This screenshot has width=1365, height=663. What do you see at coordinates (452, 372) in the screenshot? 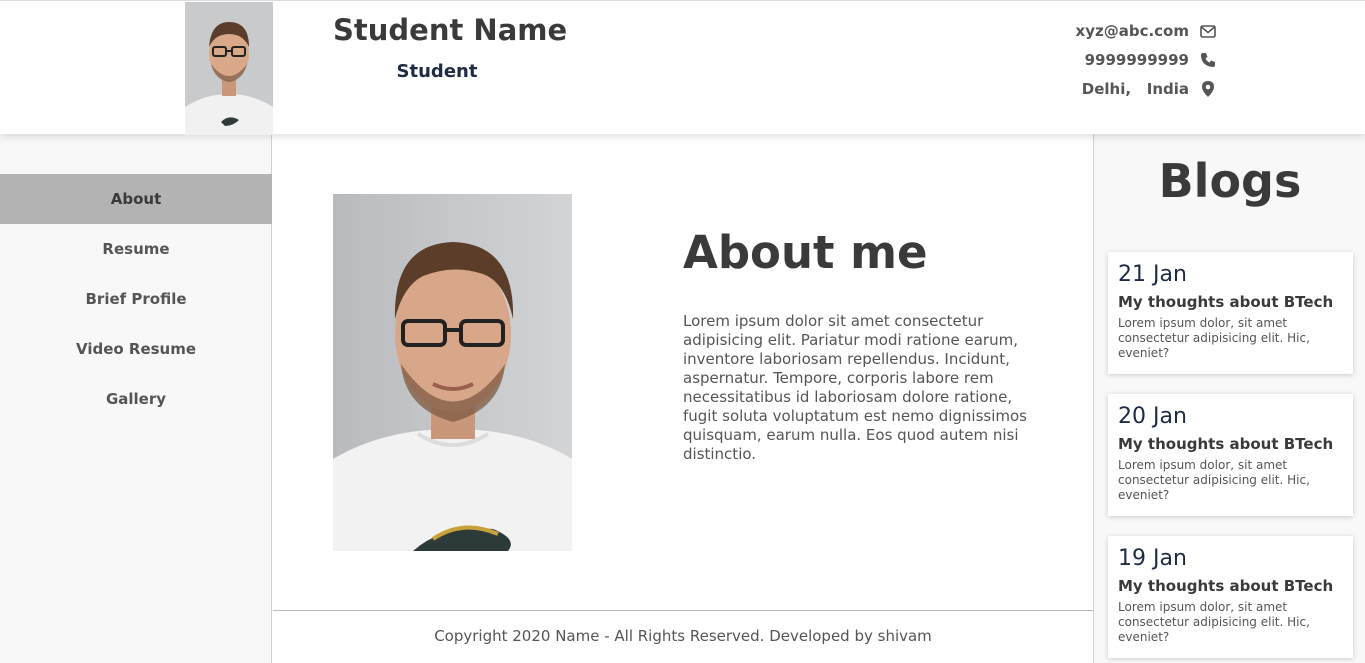
I see `profile-photo-large` at bounding box center [452, 372].